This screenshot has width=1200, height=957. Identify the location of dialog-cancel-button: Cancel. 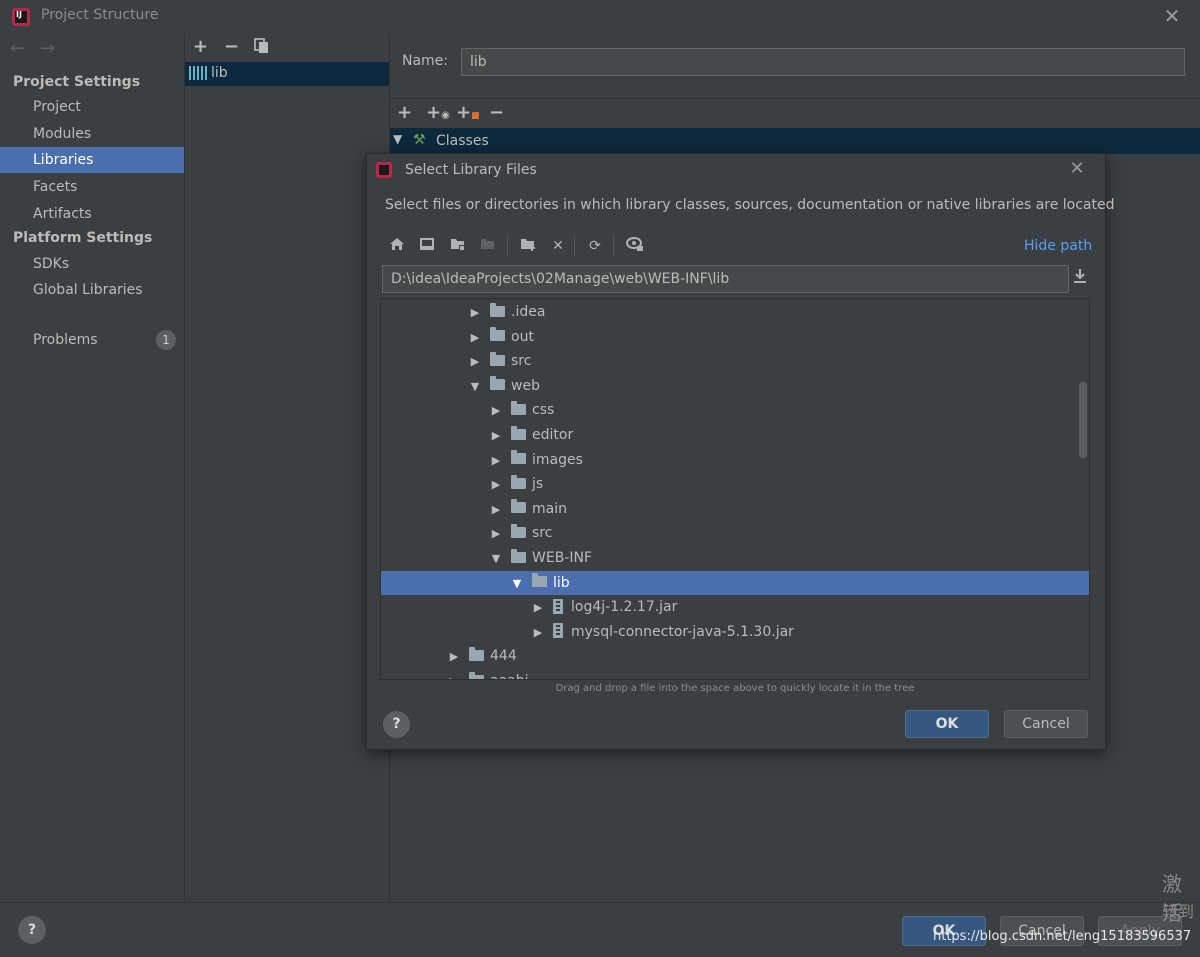
(1046, 724).